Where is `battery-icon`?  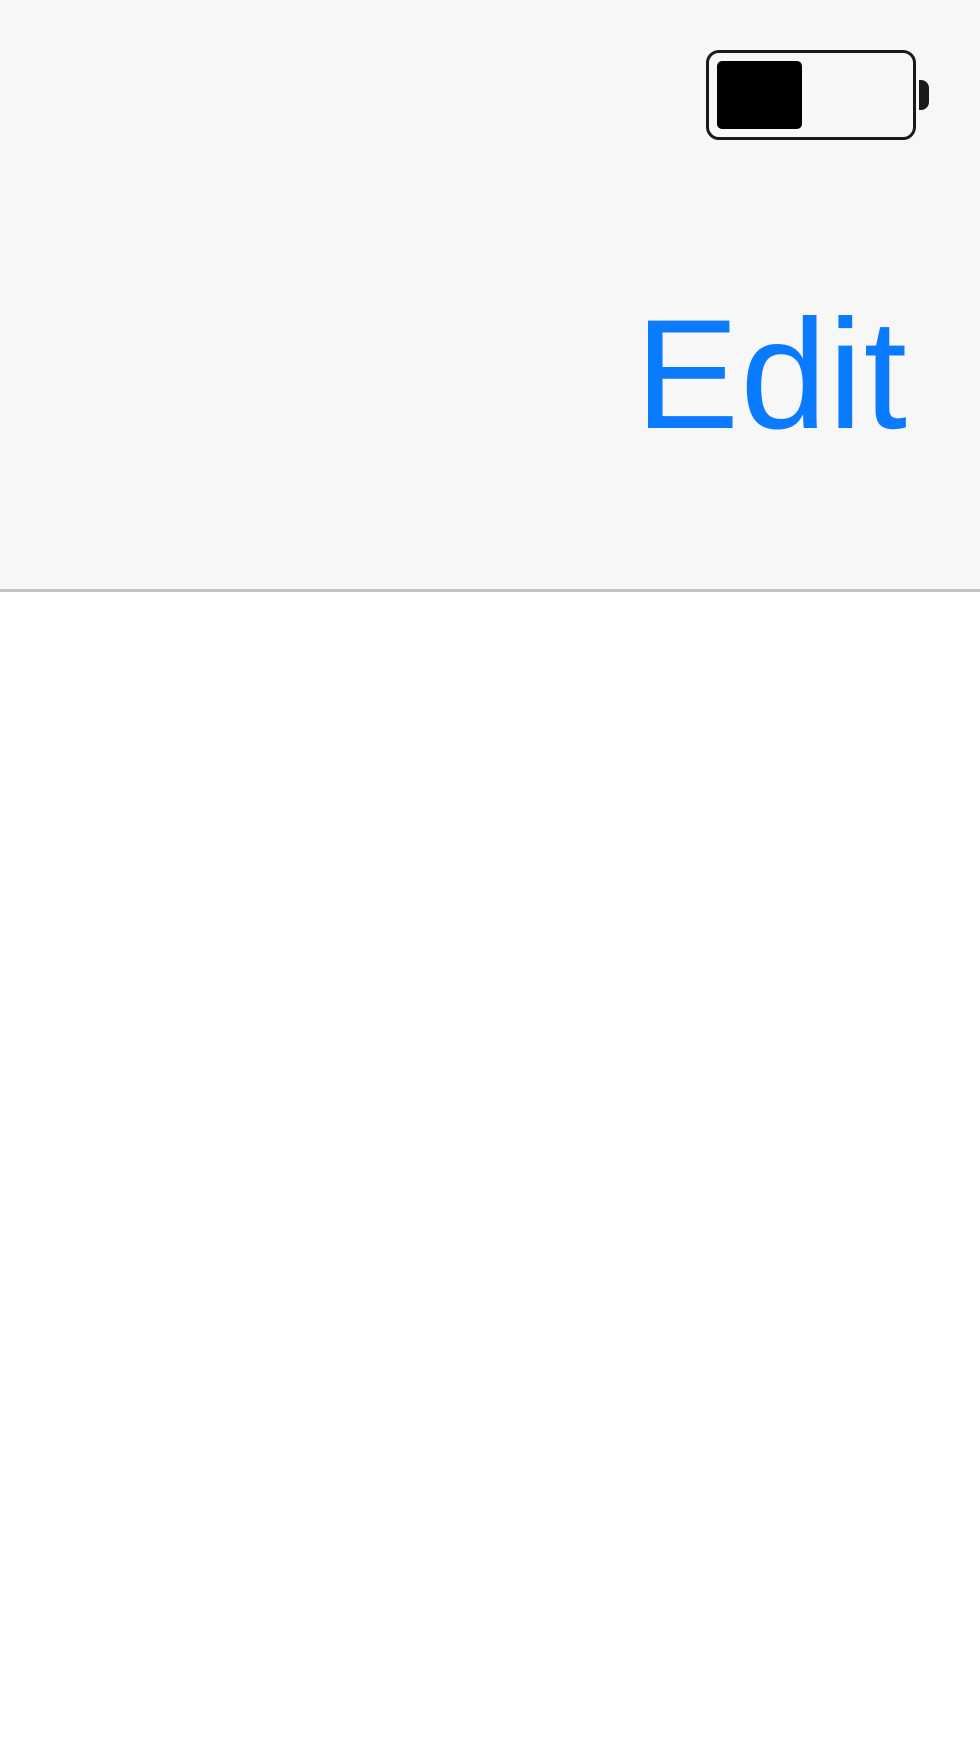
battery-icon is located at coordinates (817, 95).